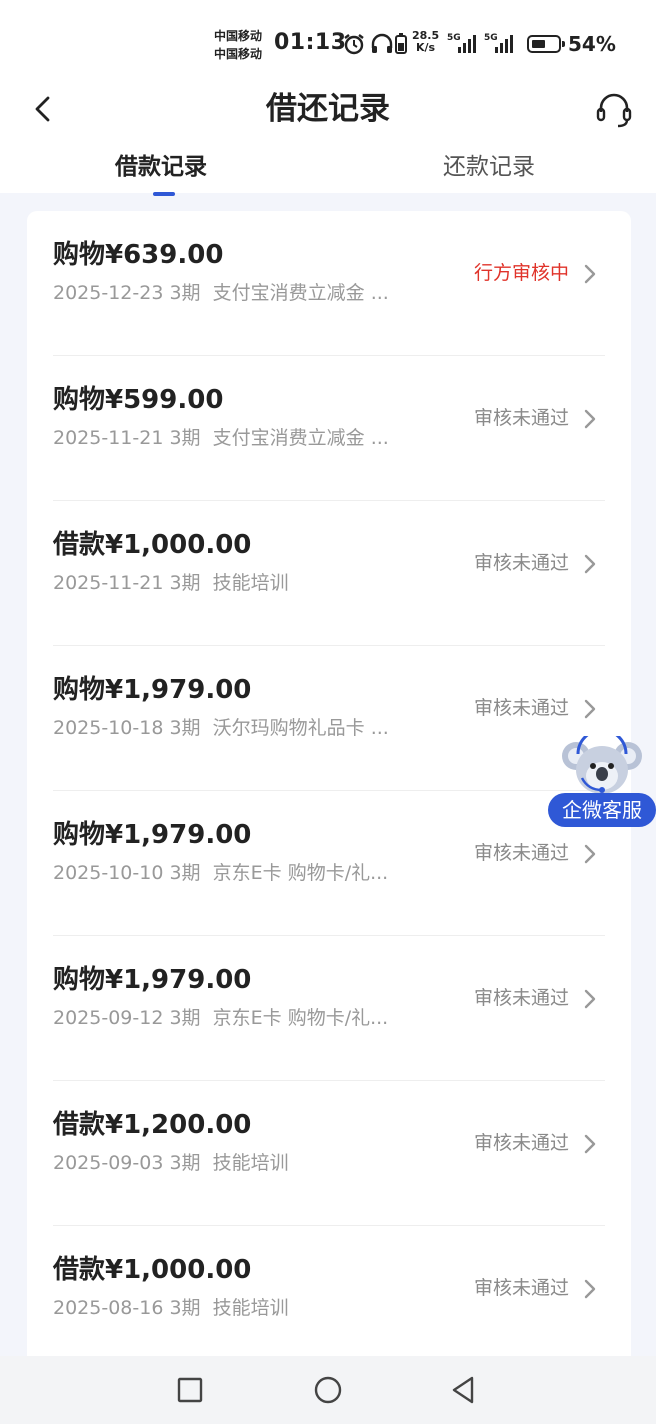  I want to click on carrier-2: 中国移动, so click(238, 54).